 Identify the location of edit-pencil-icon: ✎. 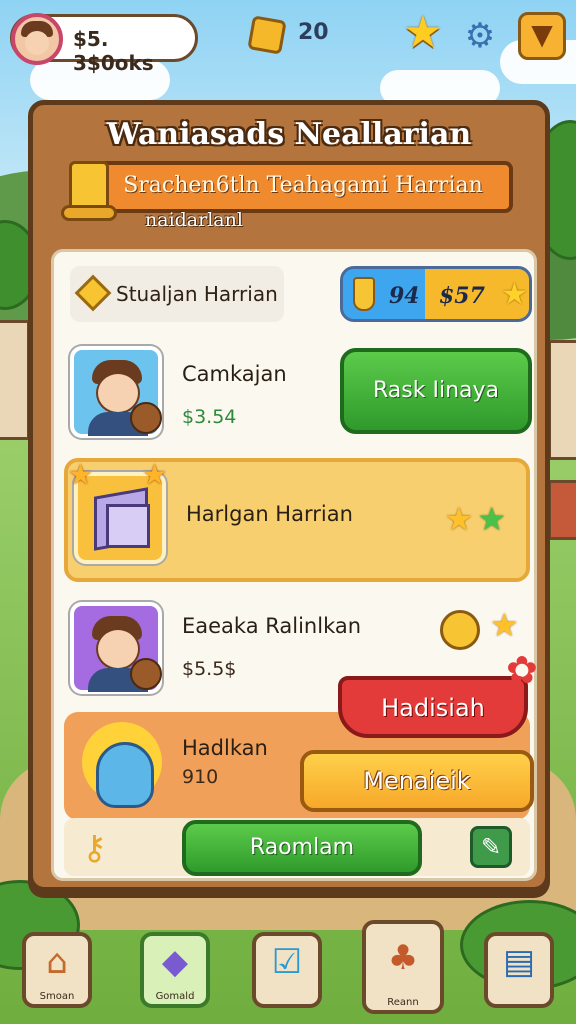
(491, 847).